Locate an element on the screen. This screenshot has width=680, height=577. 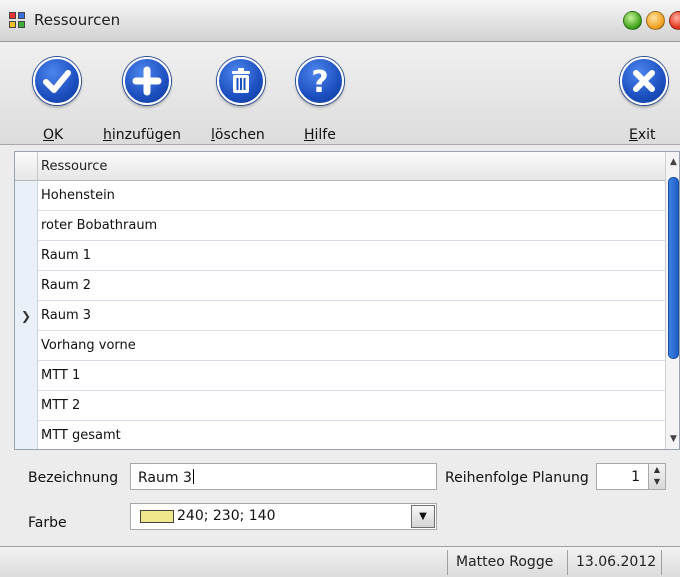
help-button: ? Hilfe is located at coordinates (325, 97).